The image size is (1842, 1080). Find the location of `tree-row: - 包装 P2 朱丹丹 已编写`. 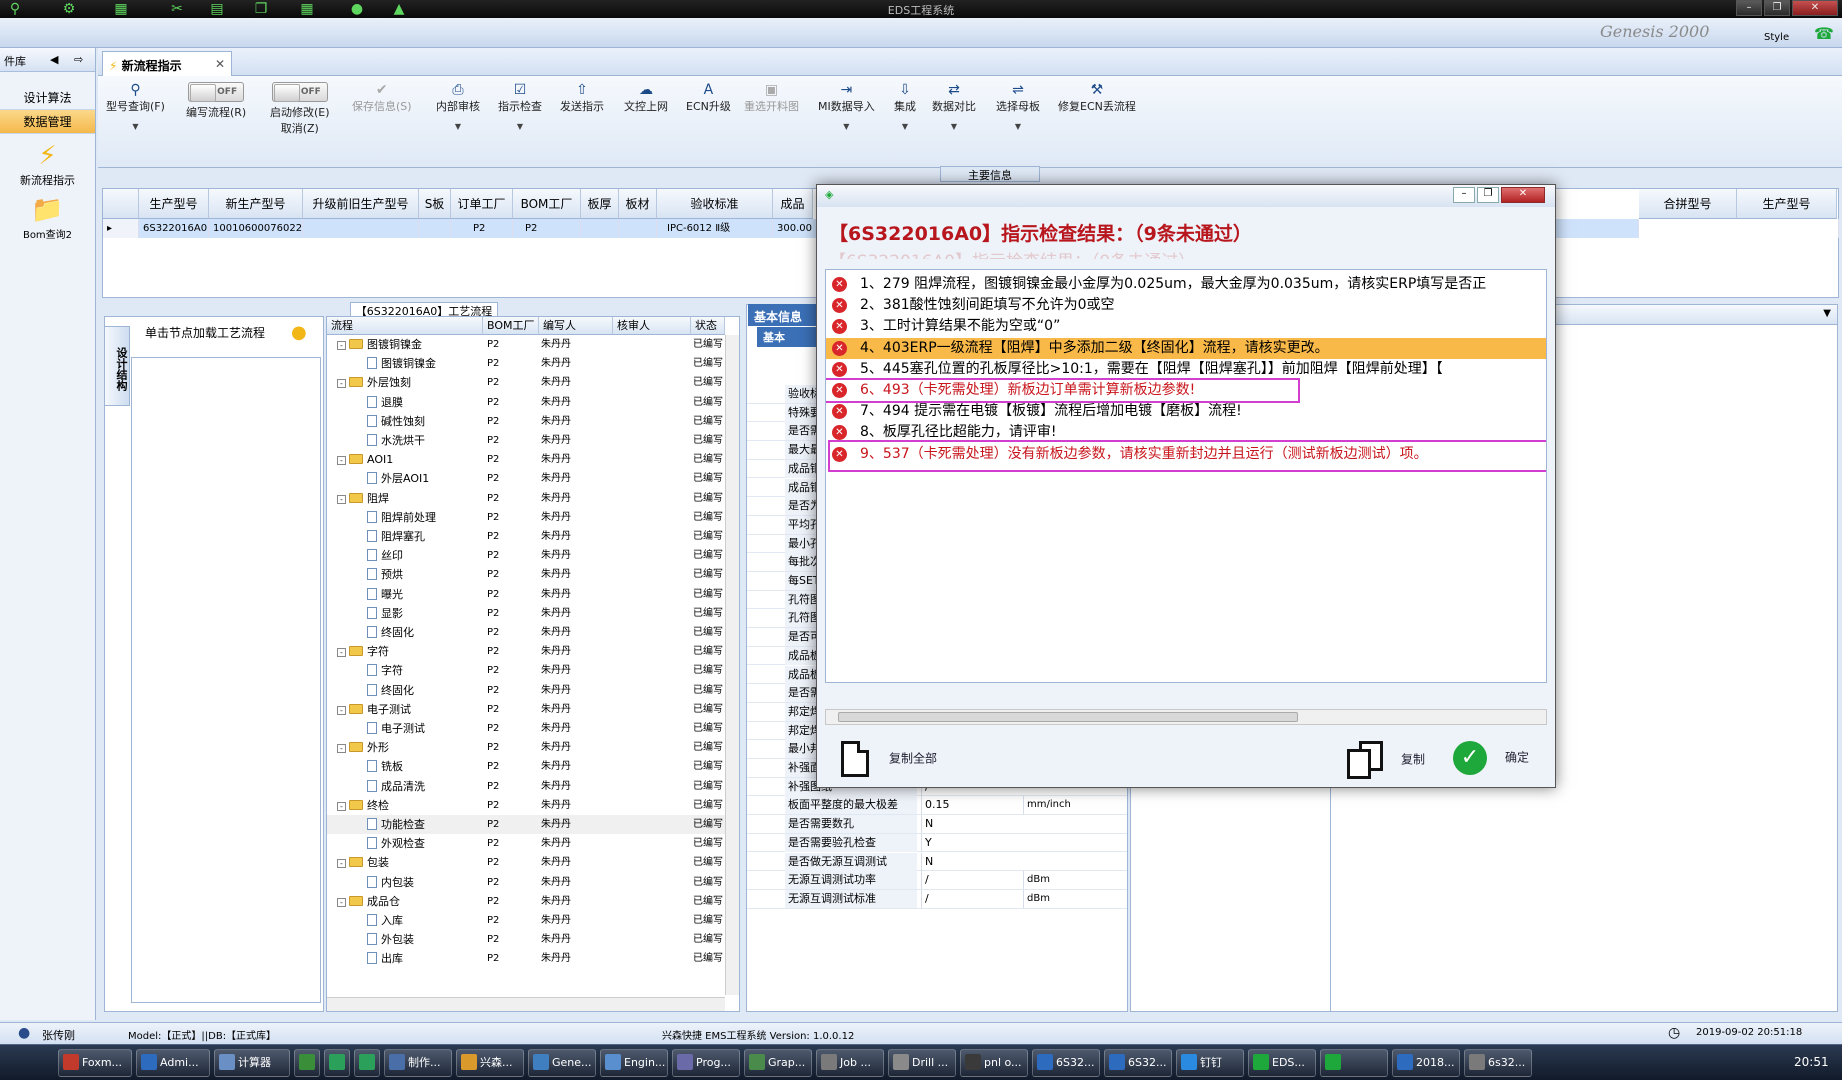

tree-row: - 包装 P2 朱丹丹 已编写 is located at coordinates (526, 862).